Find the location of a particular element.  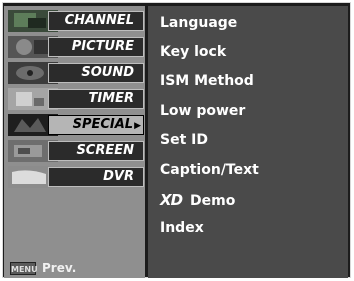

xd-demo-label: Demo is located at coordinates (213, 201).